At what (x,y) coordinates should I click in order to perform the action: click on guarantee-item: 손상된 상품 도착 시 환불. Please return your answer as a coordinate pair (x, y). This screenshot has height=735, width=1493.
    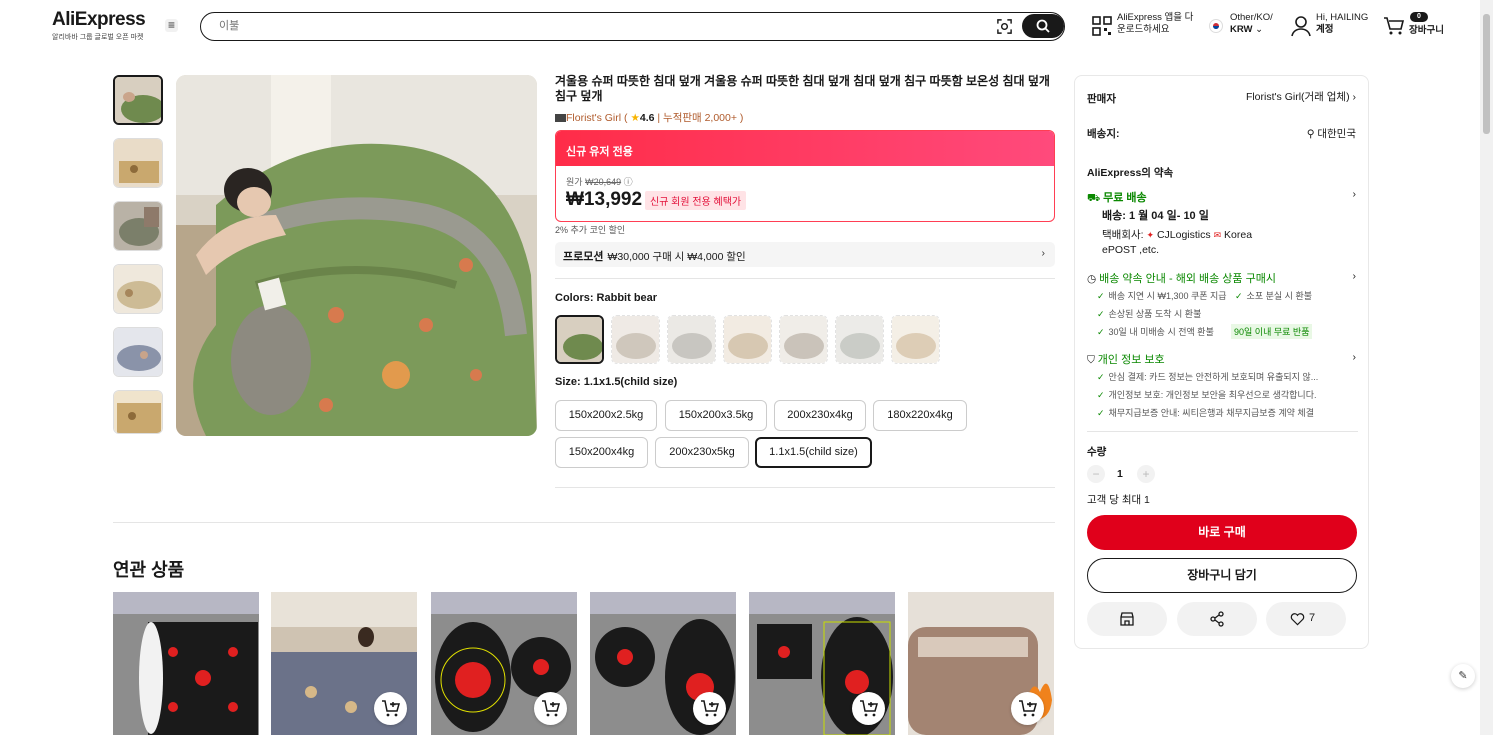
    Looking at the image, I should click on (1149, 313).